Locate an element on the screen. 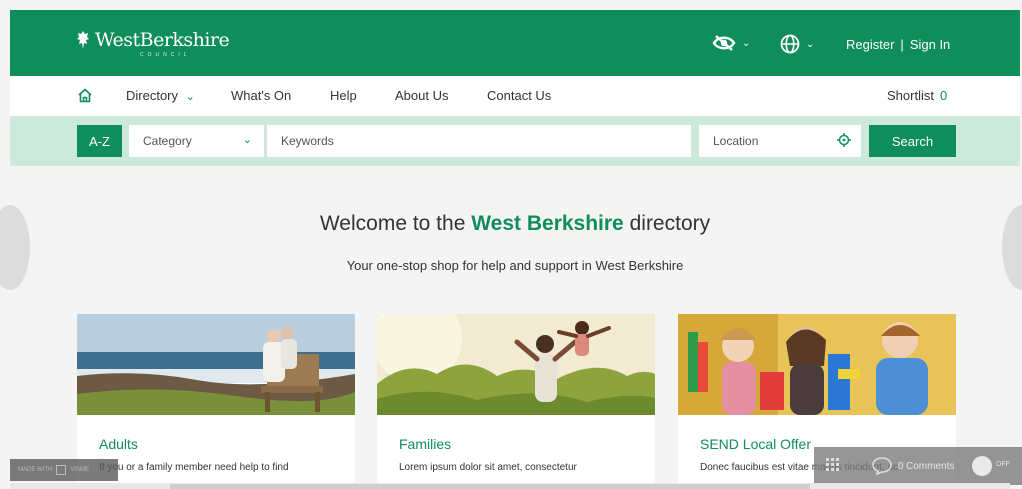  category-select: Category ⌄ is located at coordinates (196, 141).